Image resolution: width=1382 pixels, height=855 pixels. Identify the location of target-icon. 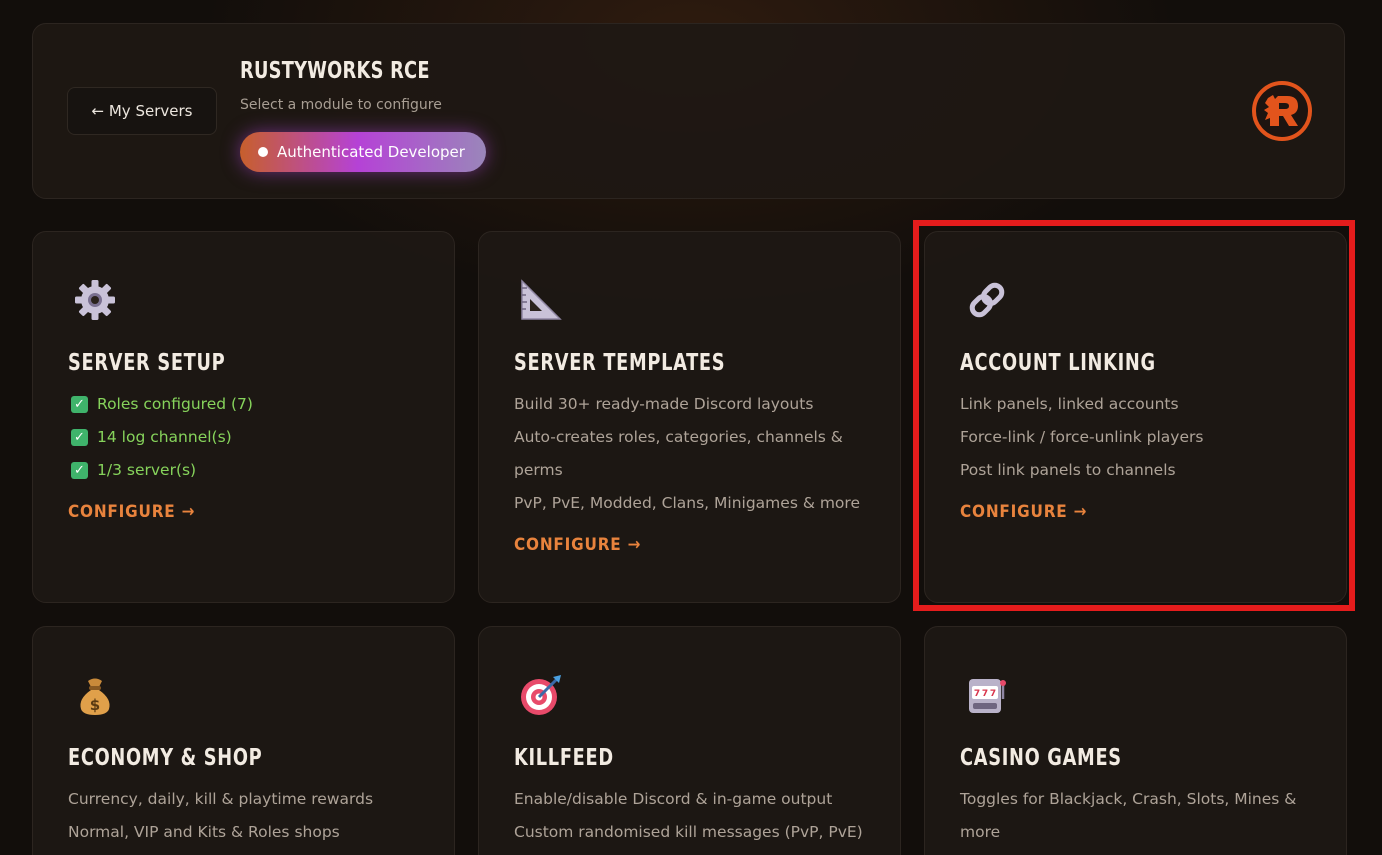
(541, 695).